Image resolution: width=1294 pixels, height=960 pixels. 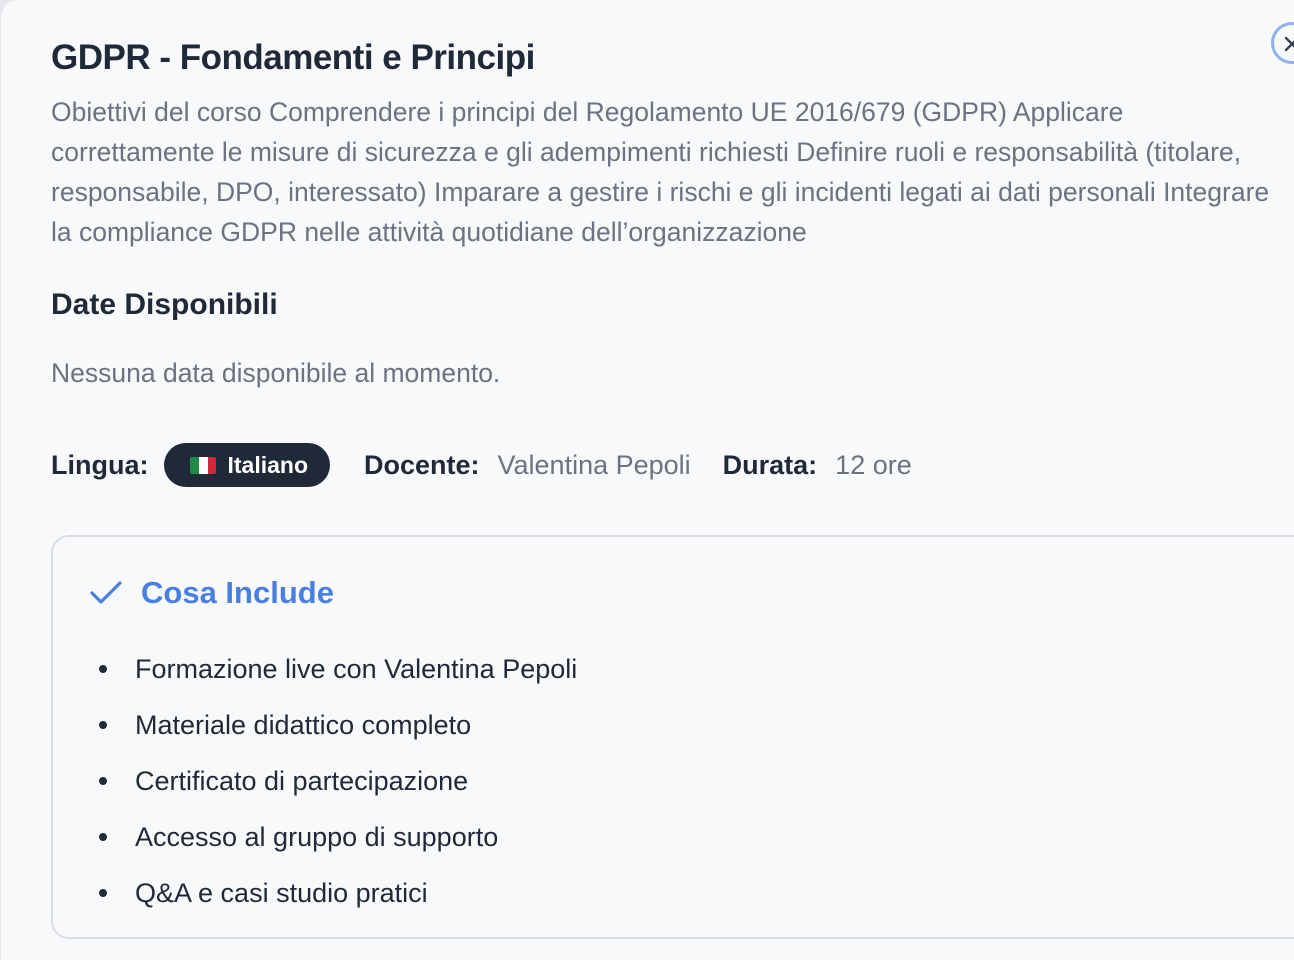 I want to click on available-dates-title: Date Disponibili, so click(x=164, y=304).